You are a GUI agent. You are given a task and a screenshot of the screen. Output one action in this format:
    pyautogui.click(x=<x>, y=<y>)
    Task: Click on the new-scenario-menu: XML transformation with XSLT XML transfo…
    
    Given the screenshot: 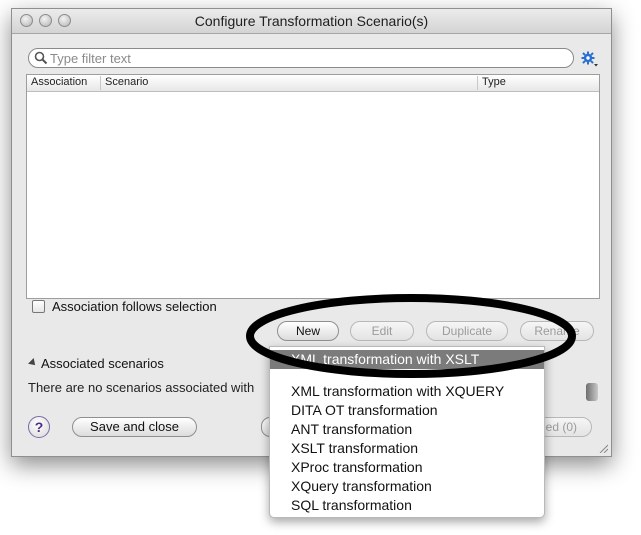 What is the action you would take?
    pyautogui.click(x=407, y=432)
    